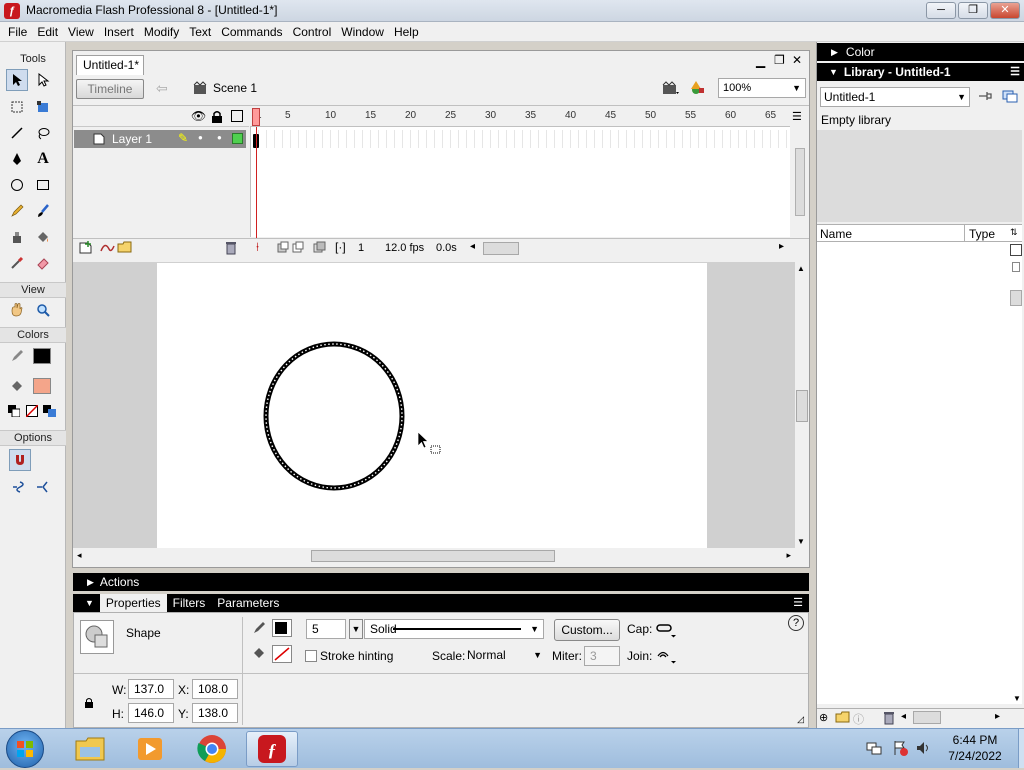 This screenshot has width=1024, height=770. I want to click on selection-tool-icon, so click(17, 80).